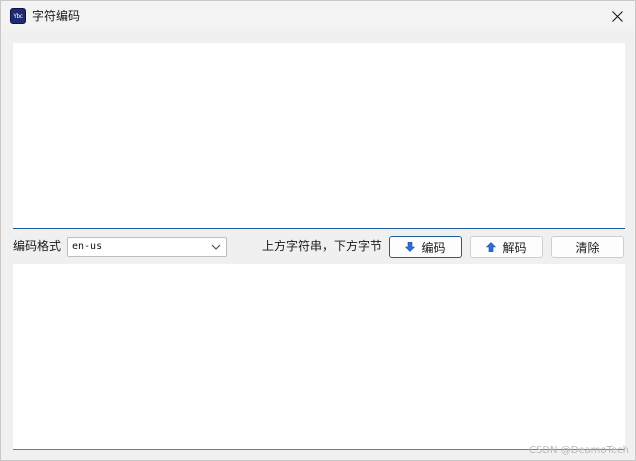 Image resolution: width=636 pixels, height=461 pixels. I want to click on chevron-down-icon, so click(216, 247).